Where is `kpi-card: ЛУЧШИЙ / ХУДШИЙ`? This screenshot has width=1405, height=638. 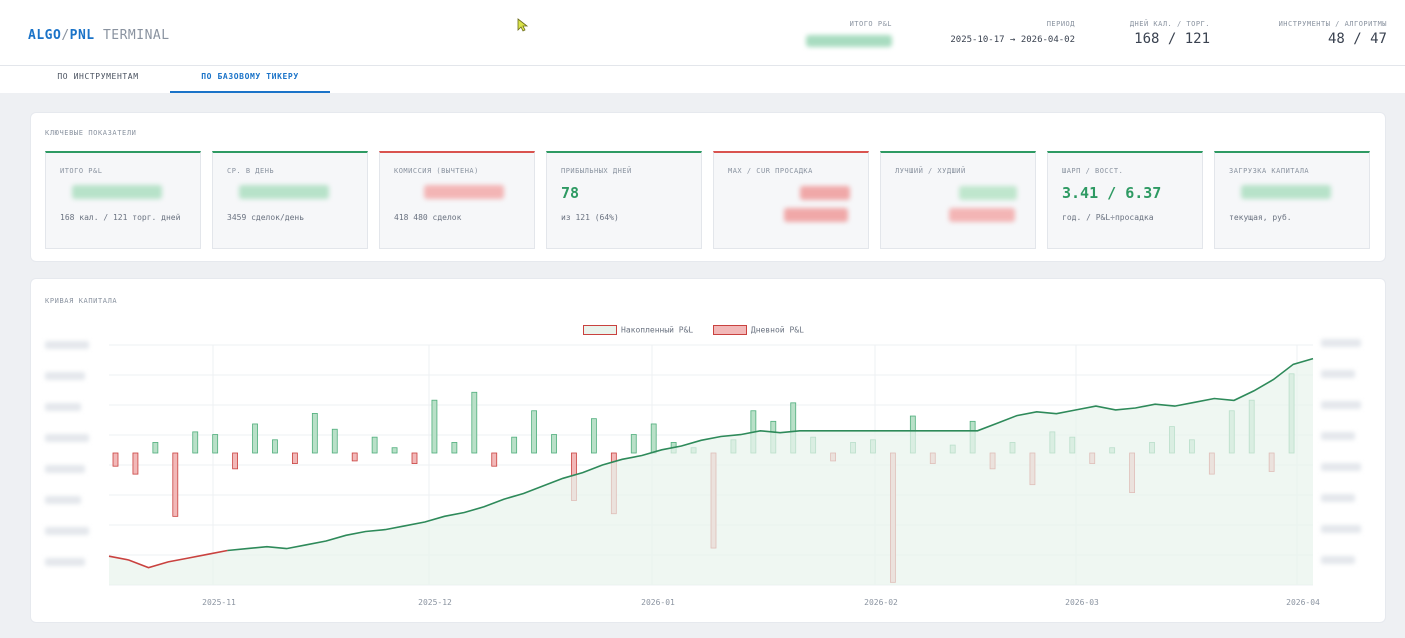
kpi-card: ЛУЧШИЙ / ХУДШИЙ is located at coordinates (958, 200).